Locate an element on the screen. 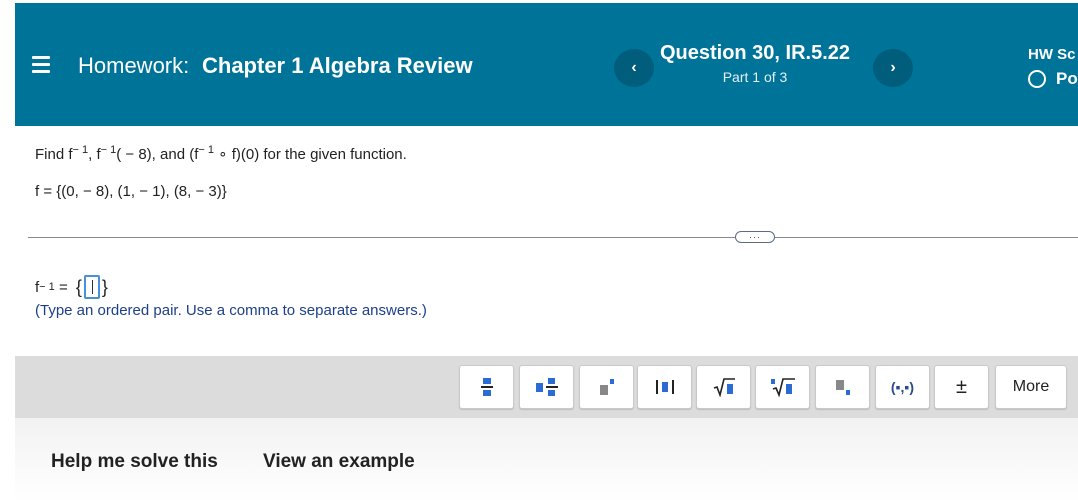 The height and width of the screenshot is (502, 1078). exponent-icon is located at coordinates (606, 387).